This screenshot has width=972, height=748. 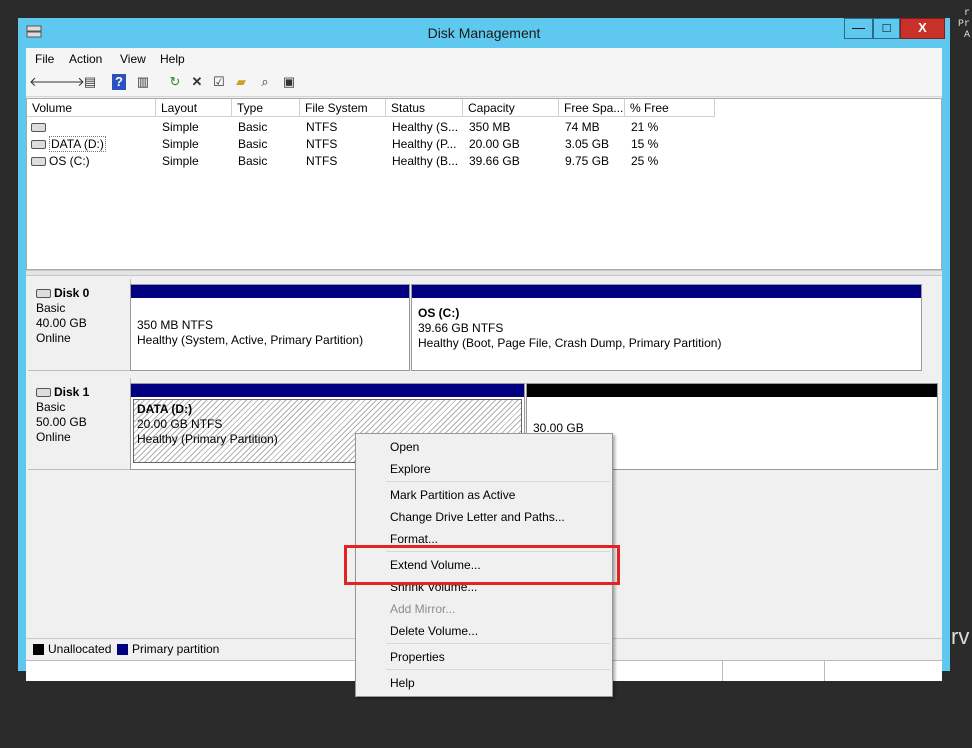 What do you see at coordinates (886, 28) in the screenshot?
I see `maximize-button: □` at bounding box center [886, 28].